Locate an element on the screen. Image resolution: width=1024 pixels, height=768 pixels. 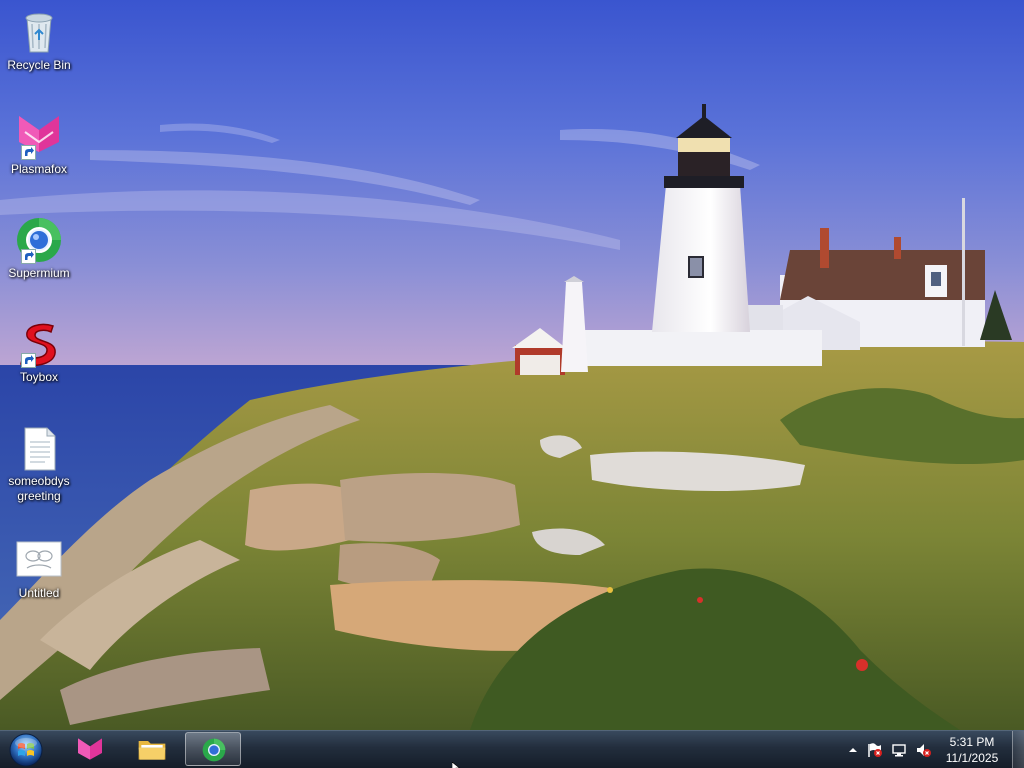
action-center-flag-icon is located at coordinates (875, 750).